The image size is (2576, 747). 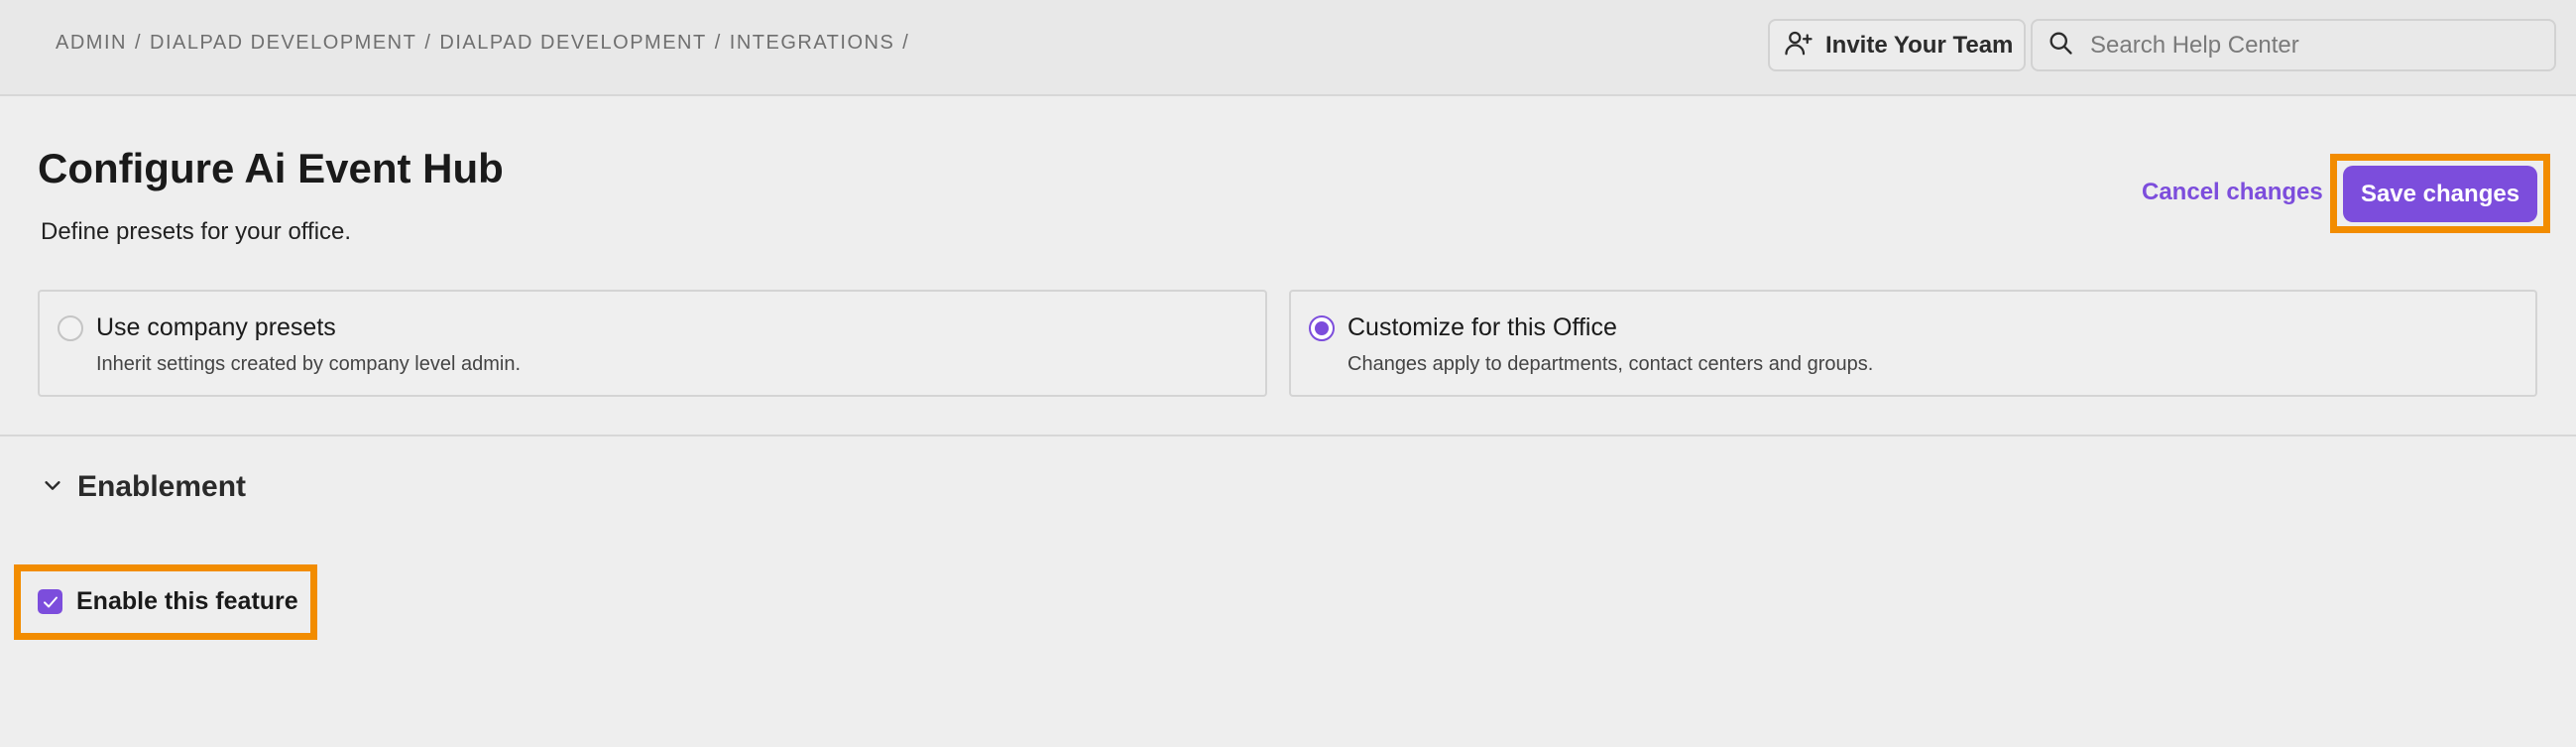 What do you see at coordinates (216, 327) in the screenshot?
I see `option-title: Use company presets` at bounding box center [216, 327].